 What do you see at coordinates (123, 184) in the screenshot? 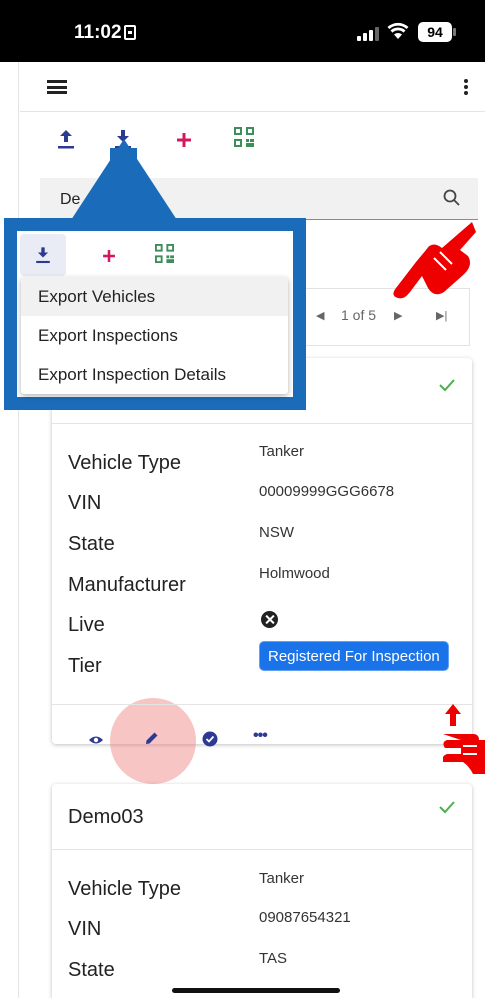
I see `callout-stem` at bounding box center [123, 184].